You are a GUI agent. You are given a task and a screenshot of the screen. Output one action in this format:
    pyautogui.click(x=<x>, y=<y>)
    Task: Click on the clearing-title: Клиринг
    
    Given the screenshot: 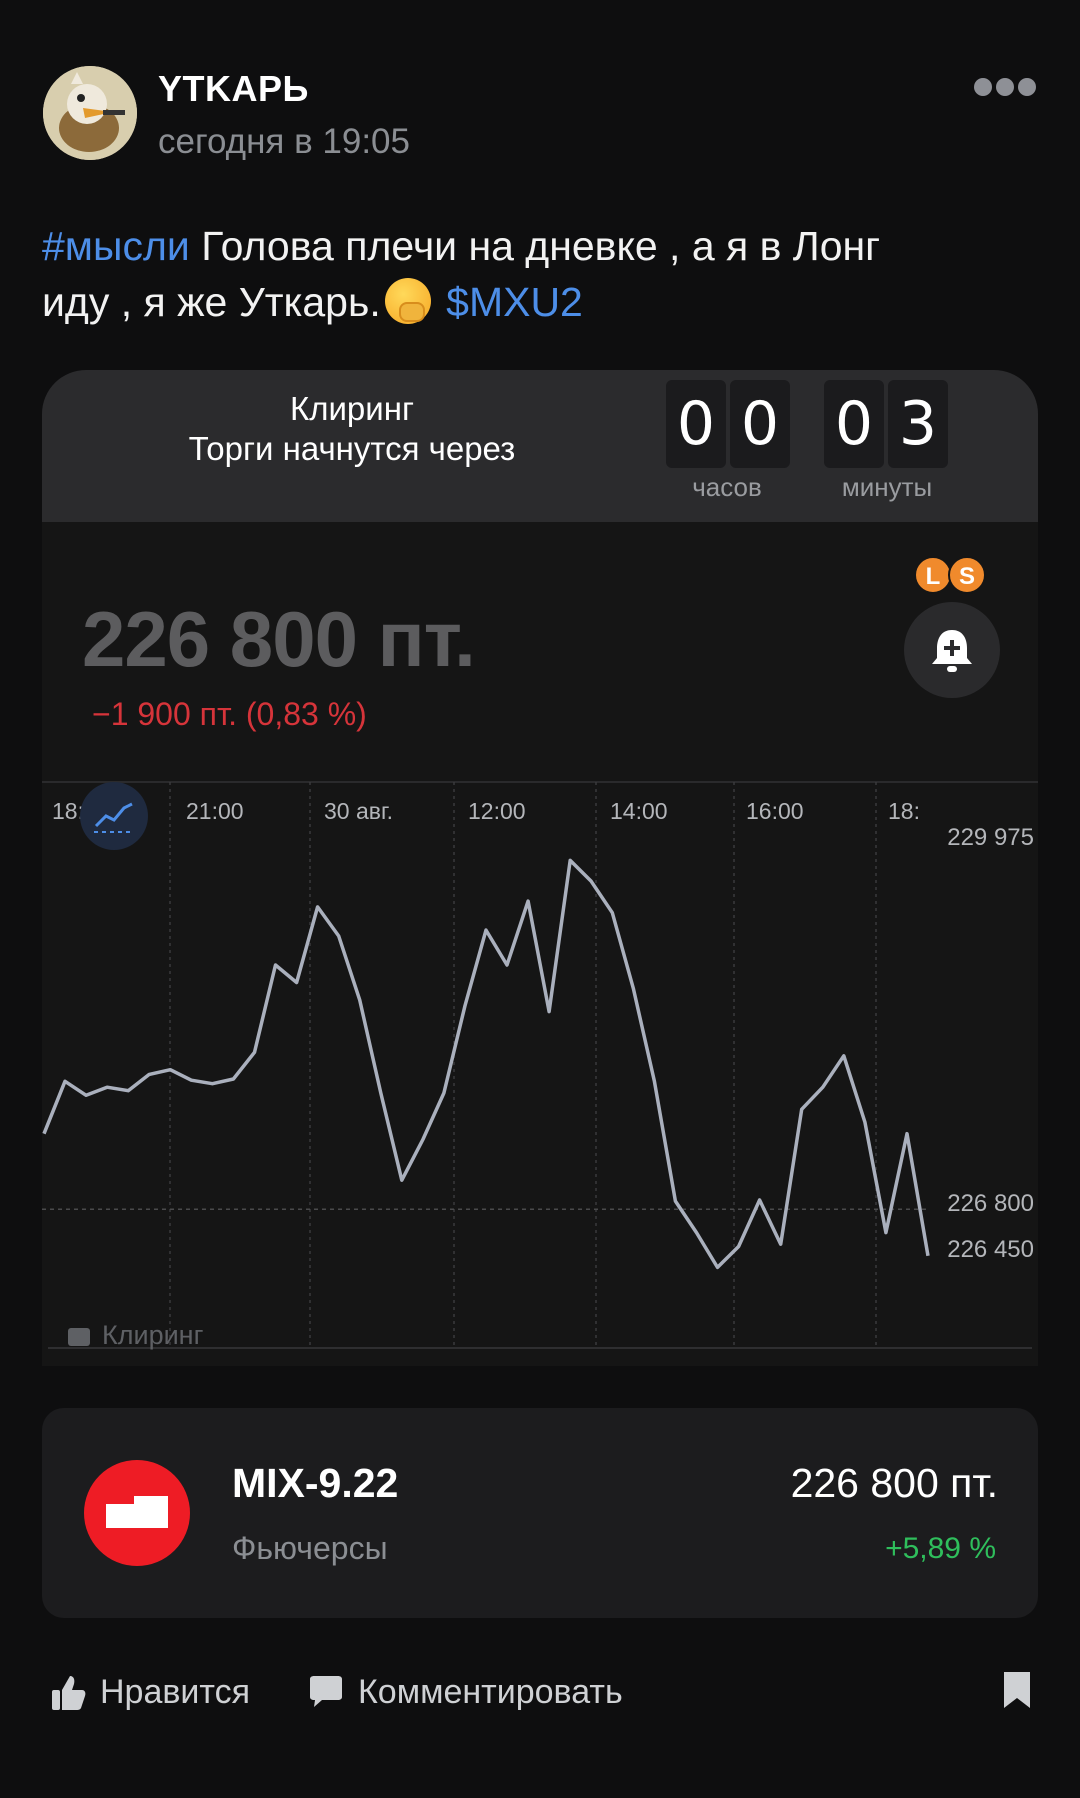 What is the action you would take?
    pyautogui.click(x=352, y=408)
    